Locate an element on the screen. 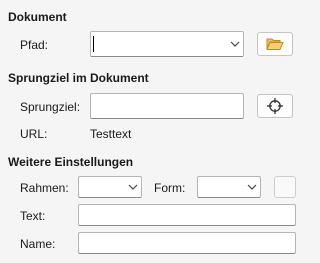 Image resolution: width=320 pixels, height=263 pixels. rahmen-select is located at coordinates (110, 187).